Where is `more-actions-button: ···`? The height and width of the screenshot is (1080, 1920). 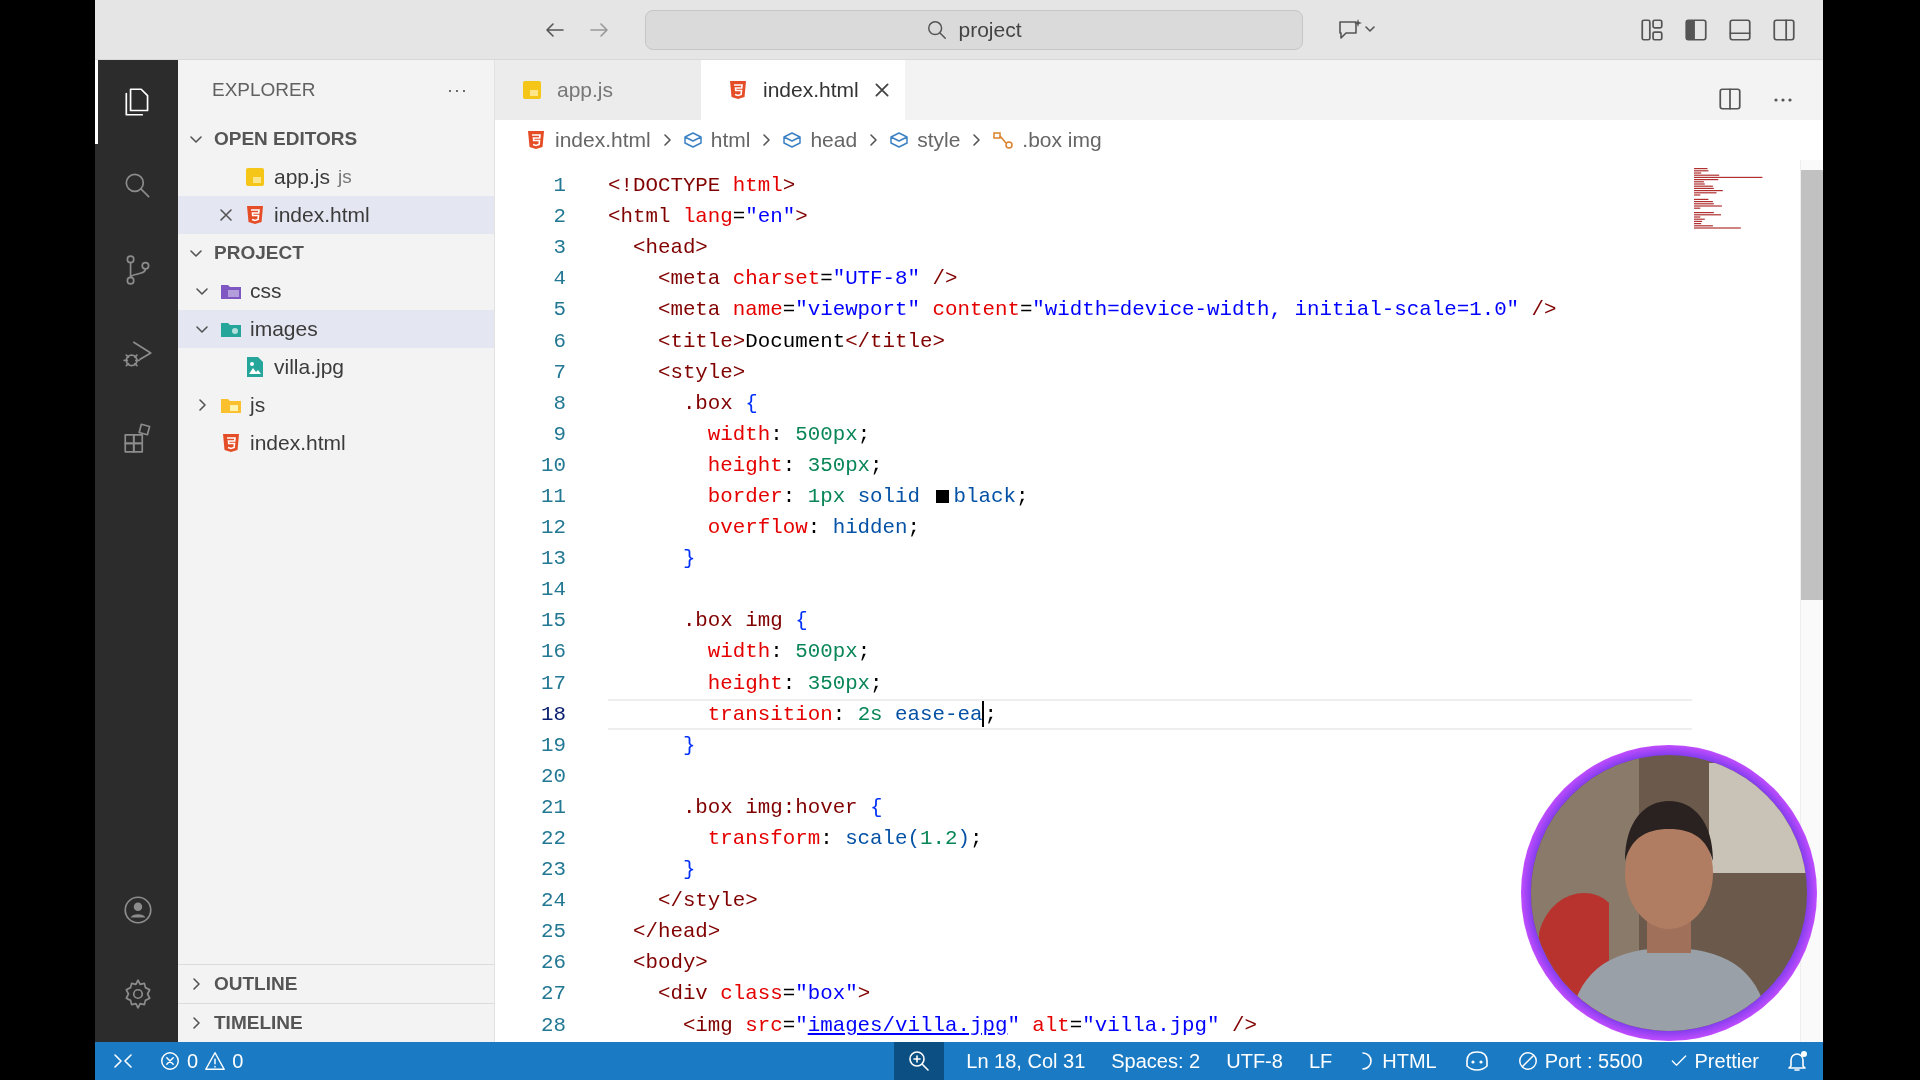
more-actions-button: ··· is located at coordinates (457, 90).